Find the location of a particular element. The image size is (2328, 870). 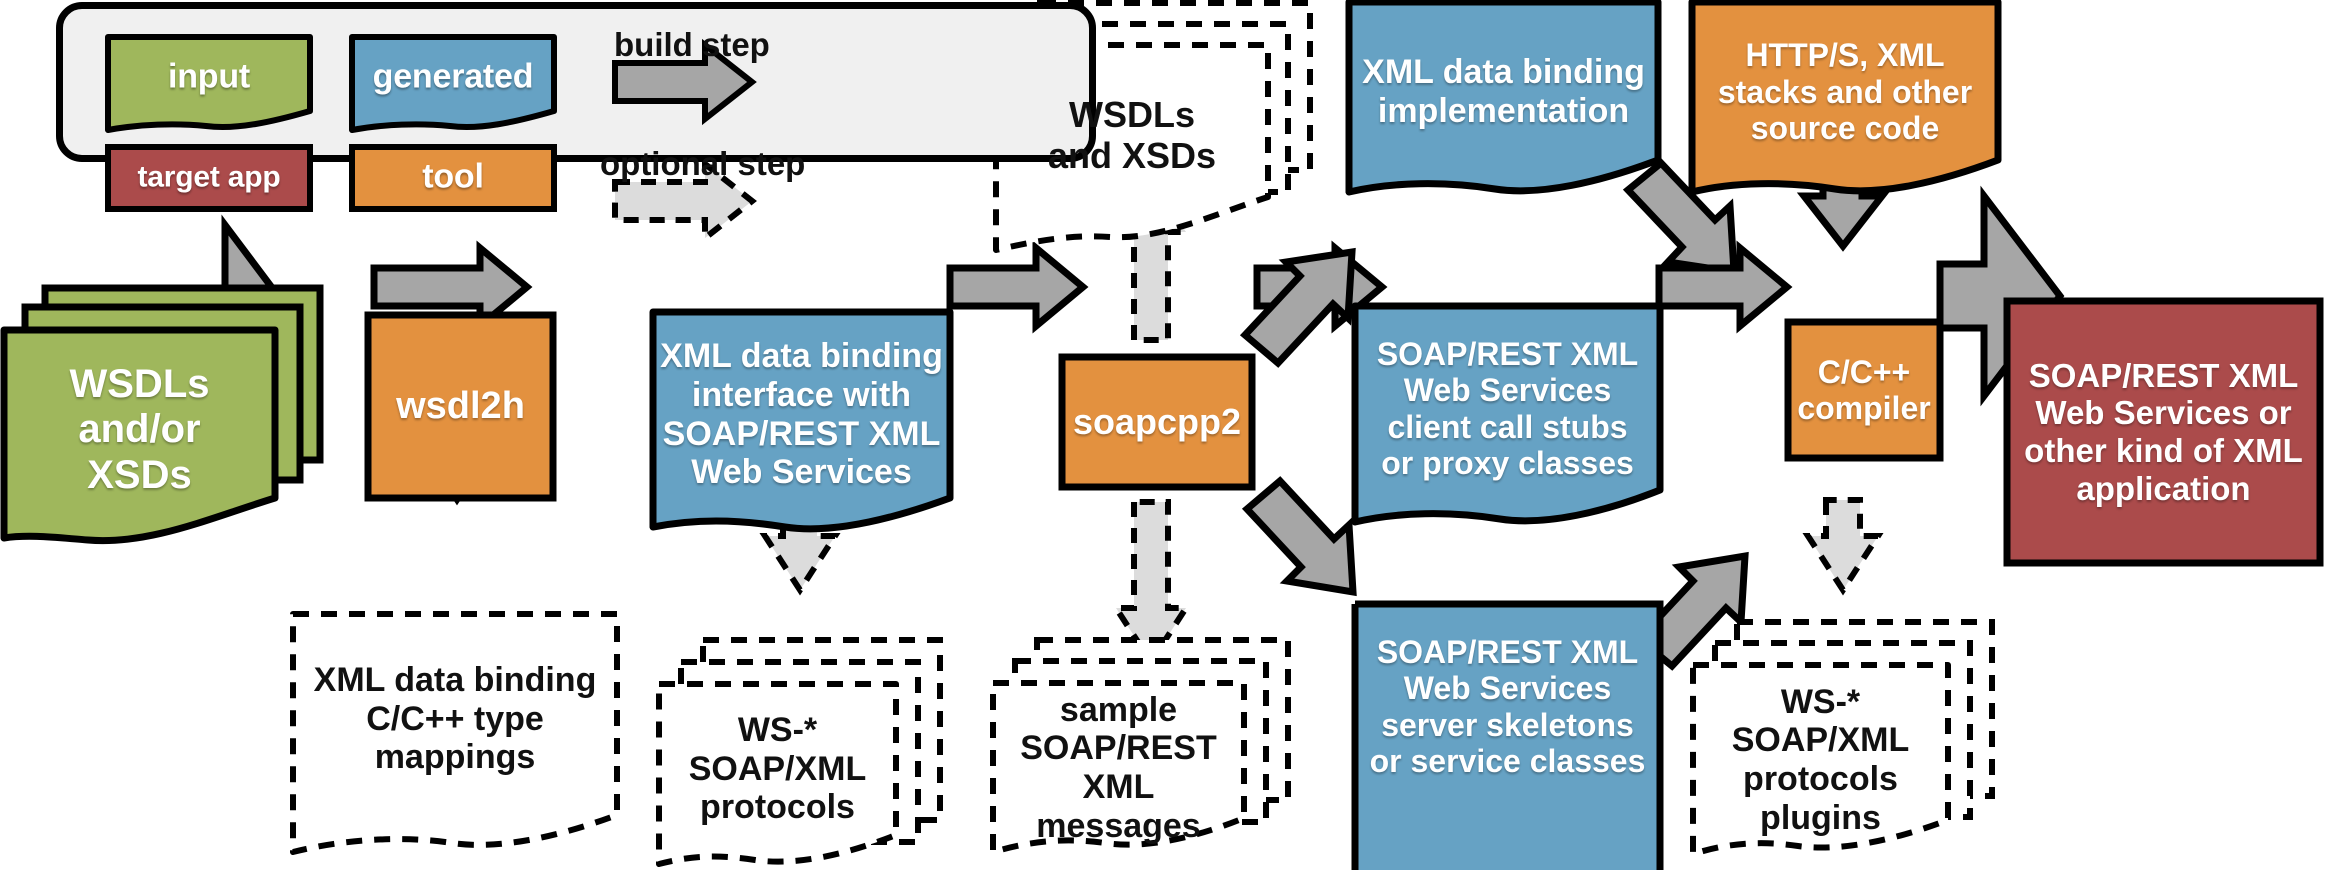

legend-chip-target-app: target app is located at coordinates (209, 178).